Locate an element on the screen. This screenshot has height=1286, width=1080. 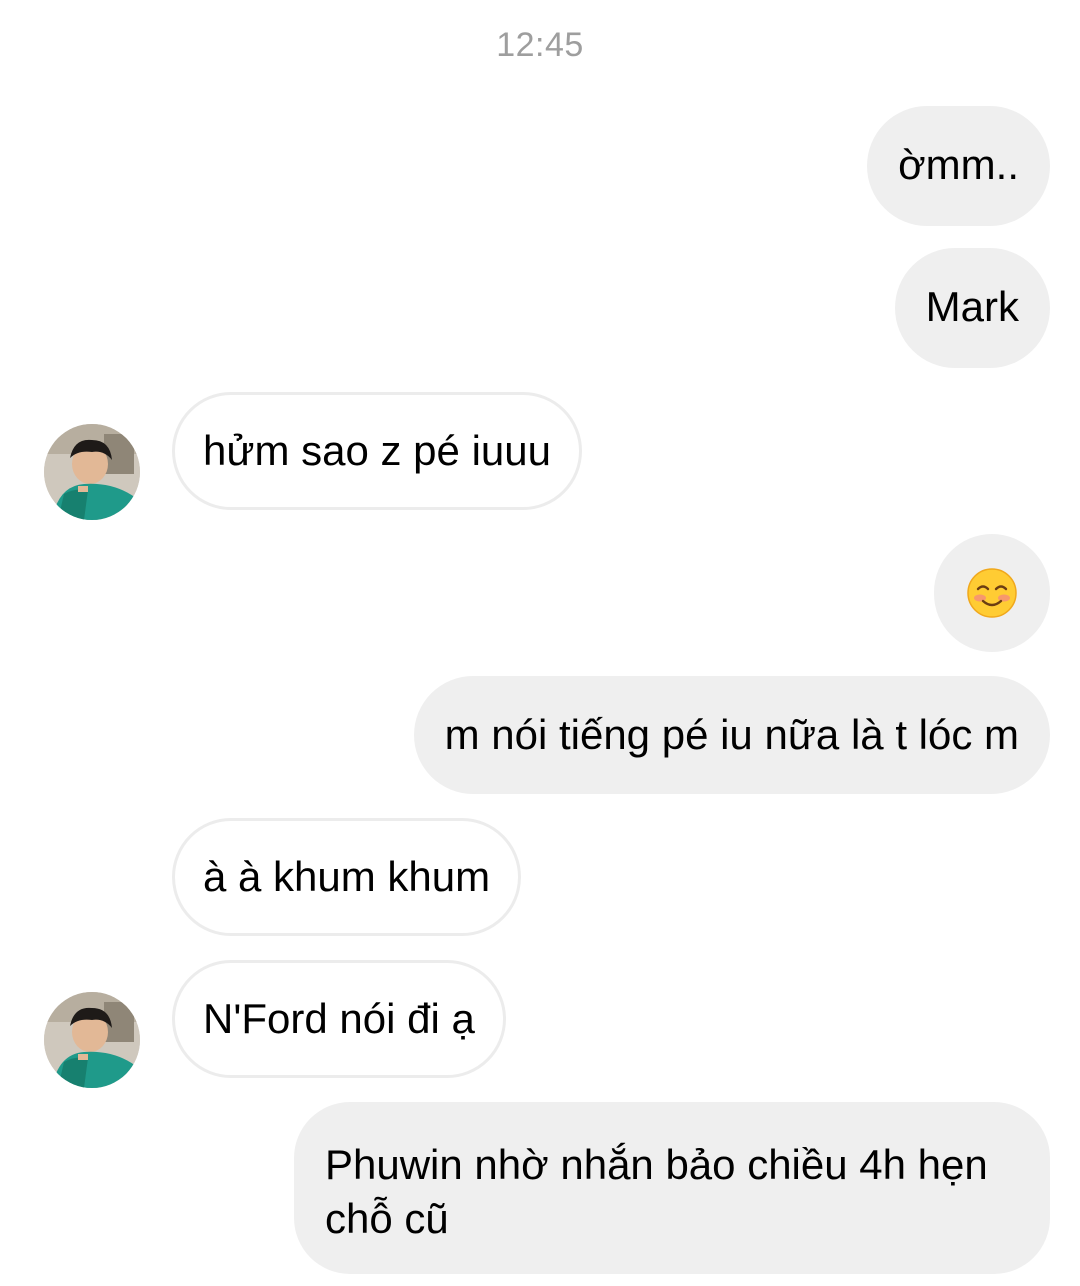
incoming-message-bubble: à à khum khum is located at coordinates (347, 877).